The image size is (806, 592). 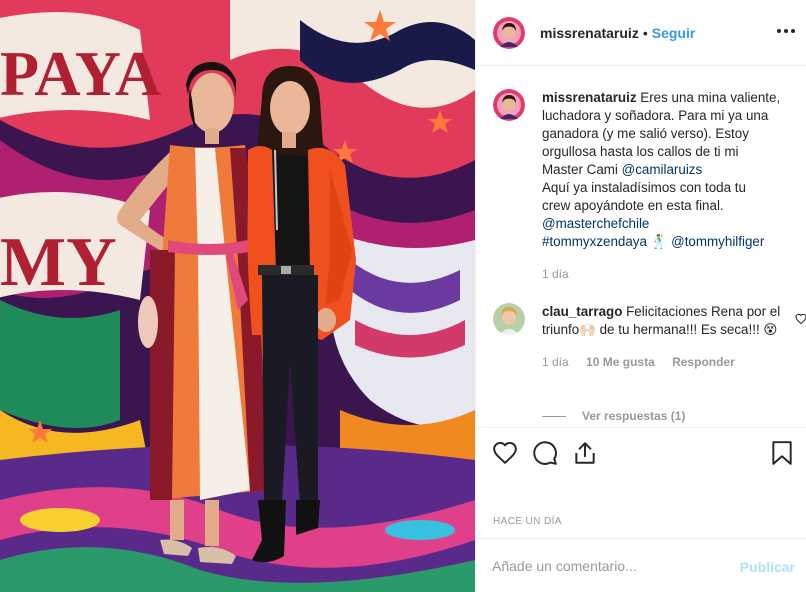 What do you see at coordinates (667, 362) in the screenshot?
I see `comment-meta: 1 día 10 Me gusta Responder` at bounding box center [667, 362].